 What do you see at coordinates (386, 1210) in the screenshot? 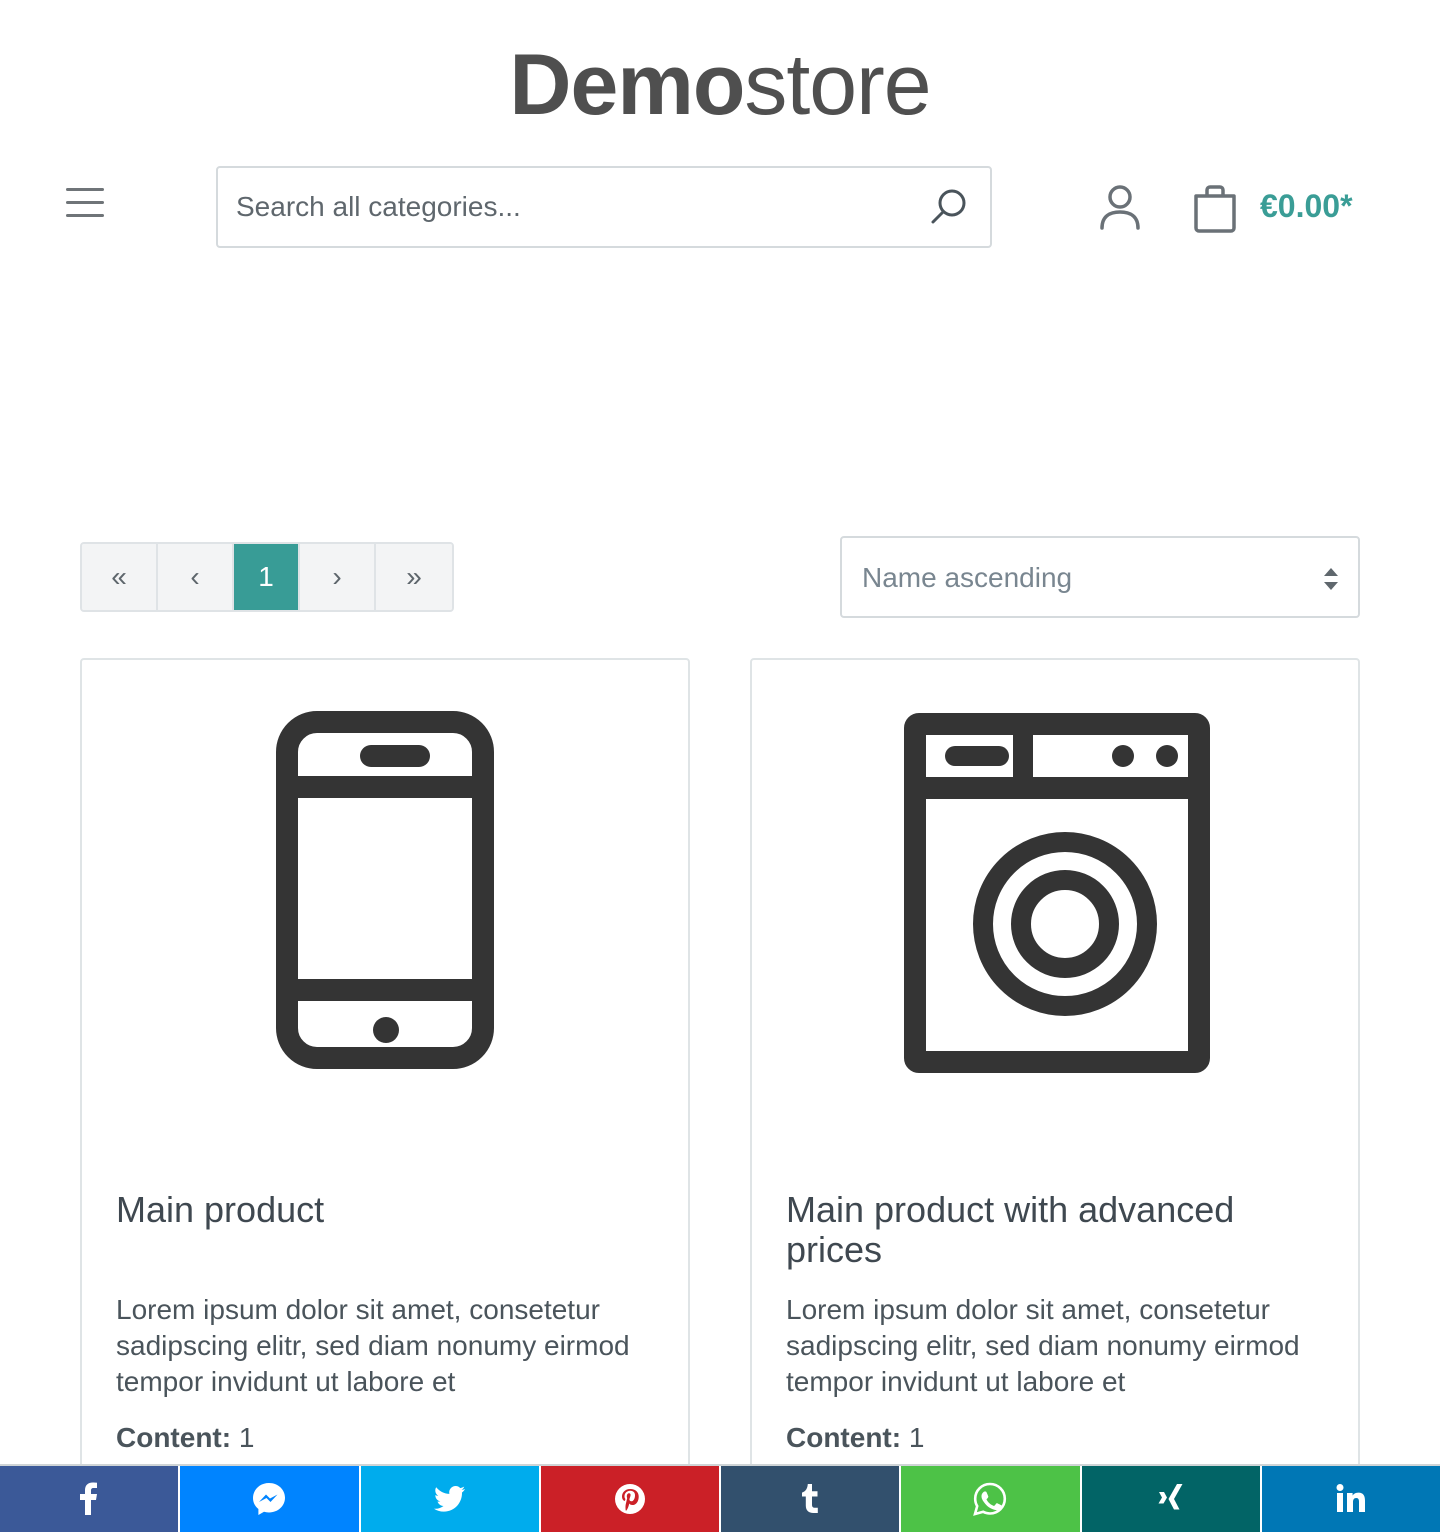
I see `product-name: Main product` at bounding box center [386, 1210].